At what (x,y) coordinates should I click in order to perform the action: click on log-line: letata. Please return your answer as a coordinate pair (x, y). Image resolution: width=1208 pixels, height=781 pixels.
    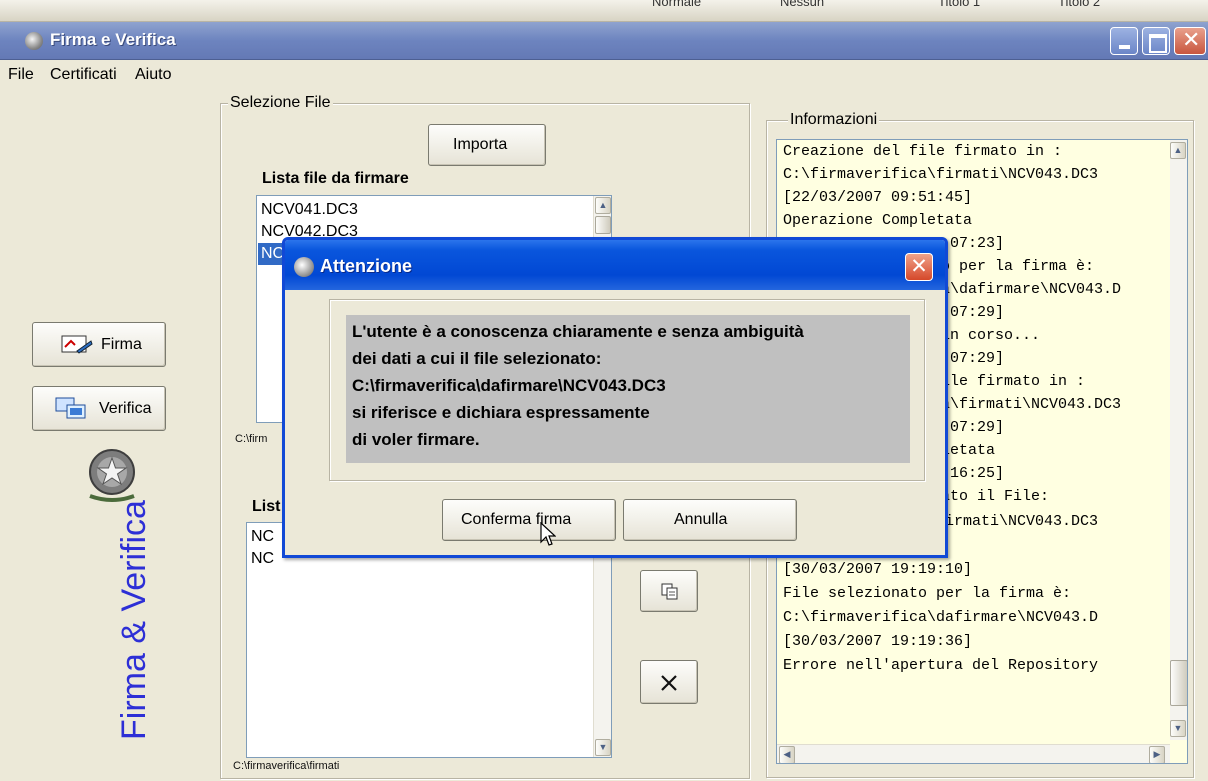
    Looking at the image, I should click on (968, 450).